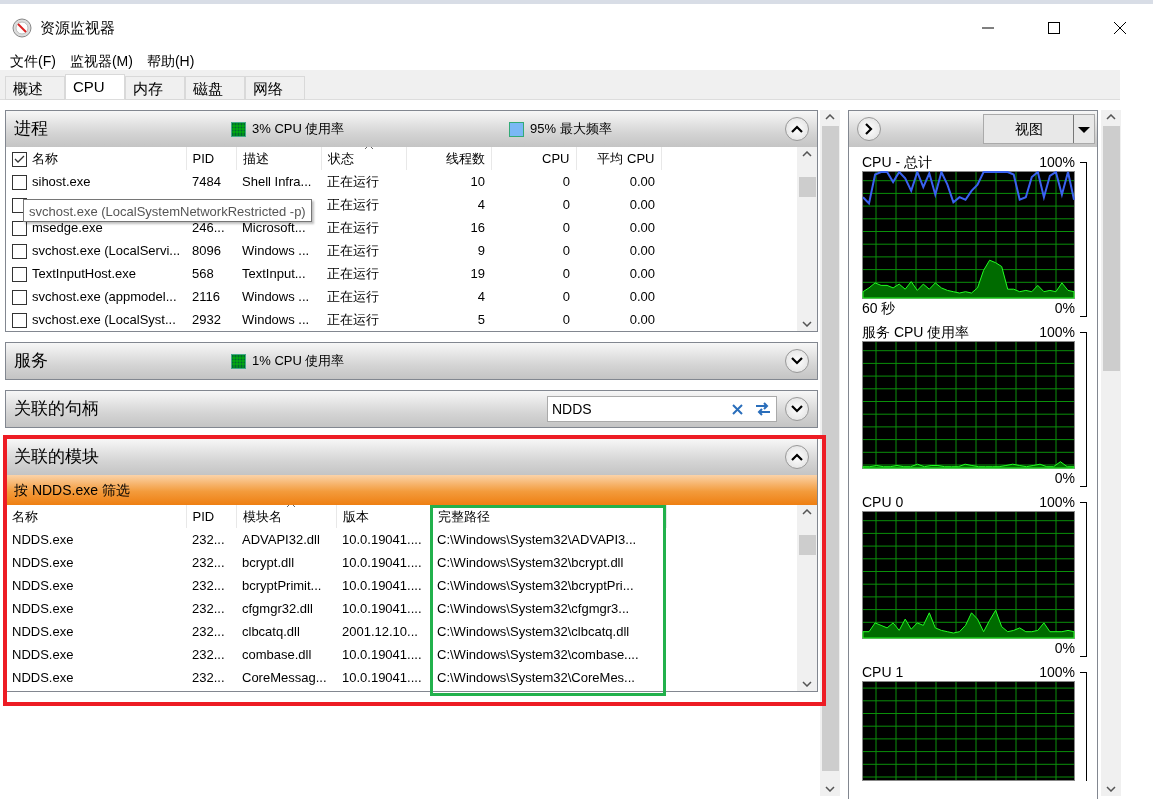  Describe the element at coordinates (548, 516) in the screenshot. I see `column-header: 完整路径` at that location.